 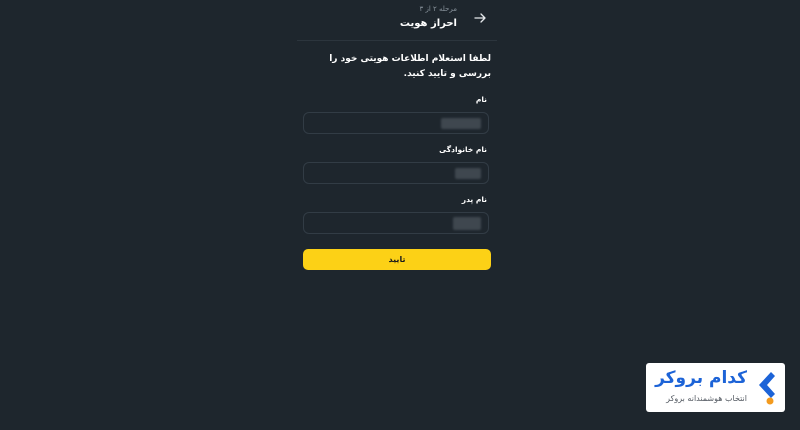 What do you see at coordinates (396, 123) in the screenshot?
I see `first-name-input` at bounding box center [396, 123].